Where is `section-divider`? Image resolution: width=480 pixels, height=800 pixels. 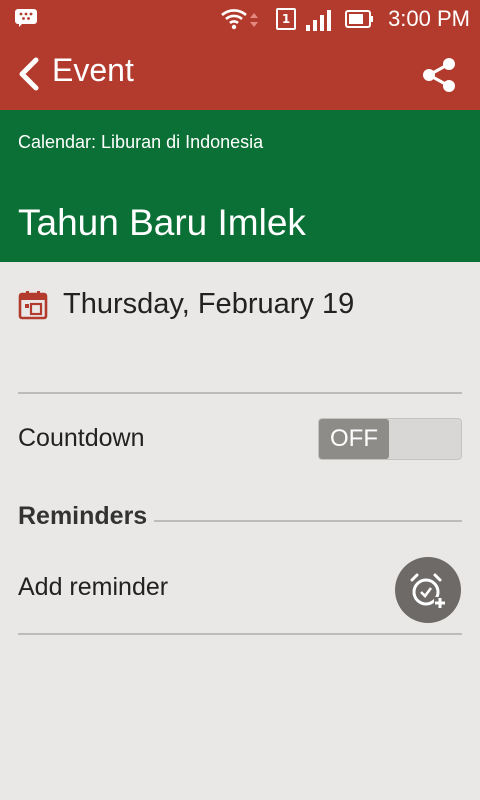 section-divider is located at coordinates (308, 521).